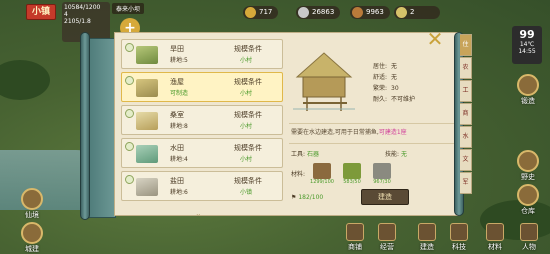  Describe the element at coordinates (466, 137) in the screenshot. I see `tab-category: 水` at that location.